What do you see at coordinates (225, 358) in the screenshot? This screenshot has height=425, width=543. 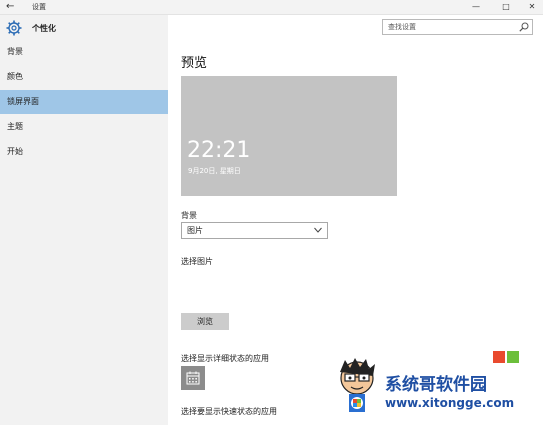 I see `detailed-status-label: 选择显示详细状态的应用` at bounding box center [225, 358].